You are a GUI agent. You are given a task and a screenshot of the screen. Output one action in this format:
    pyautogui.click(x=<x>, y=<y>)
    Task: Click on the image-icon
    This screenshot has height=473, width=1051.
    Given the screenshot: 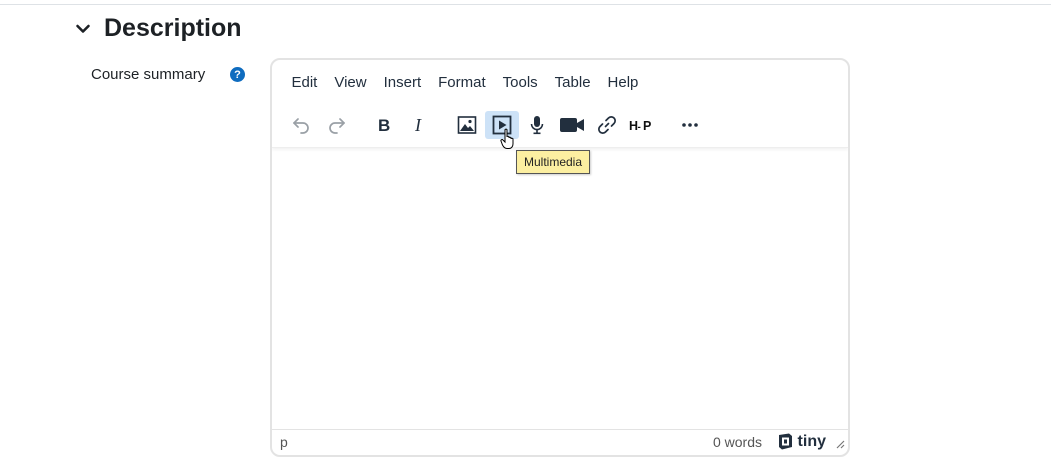 What is the action you would take?
    pyautogui.click(x=467, y=125)
    